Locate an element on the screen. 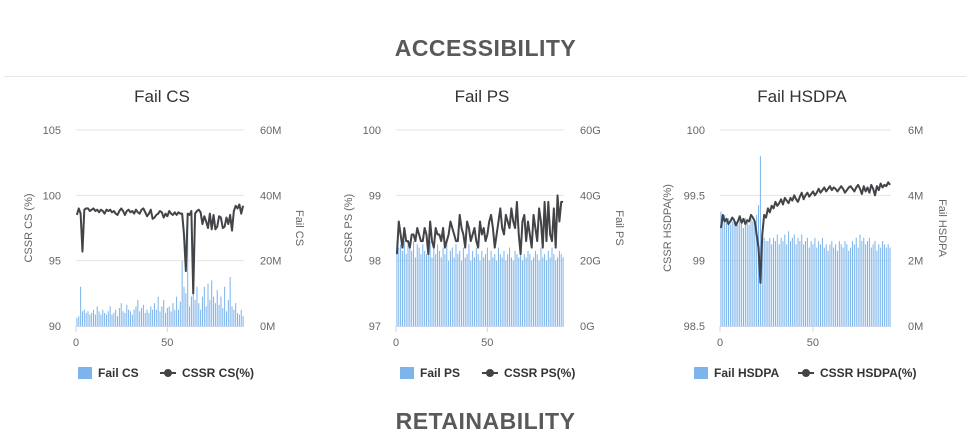 This screenshot has height=440, width=971. chart-title: Fail HSDPA is located at coordinates (802, 96).